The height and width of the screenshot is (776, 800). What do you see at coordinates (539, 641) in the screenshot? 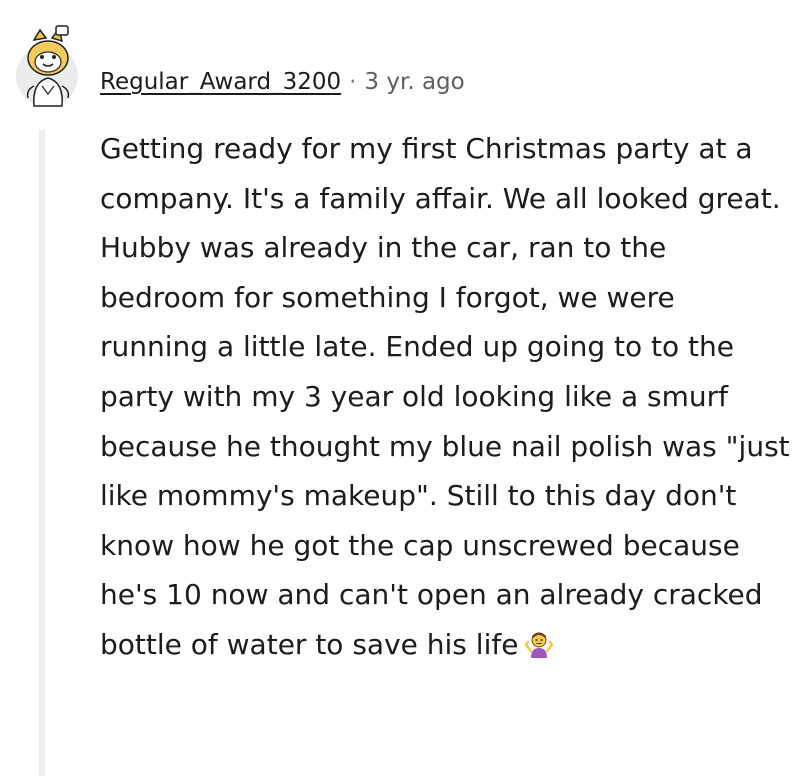
I see `person-shrugging-emoji-icon` at bounding box center [539, 641].